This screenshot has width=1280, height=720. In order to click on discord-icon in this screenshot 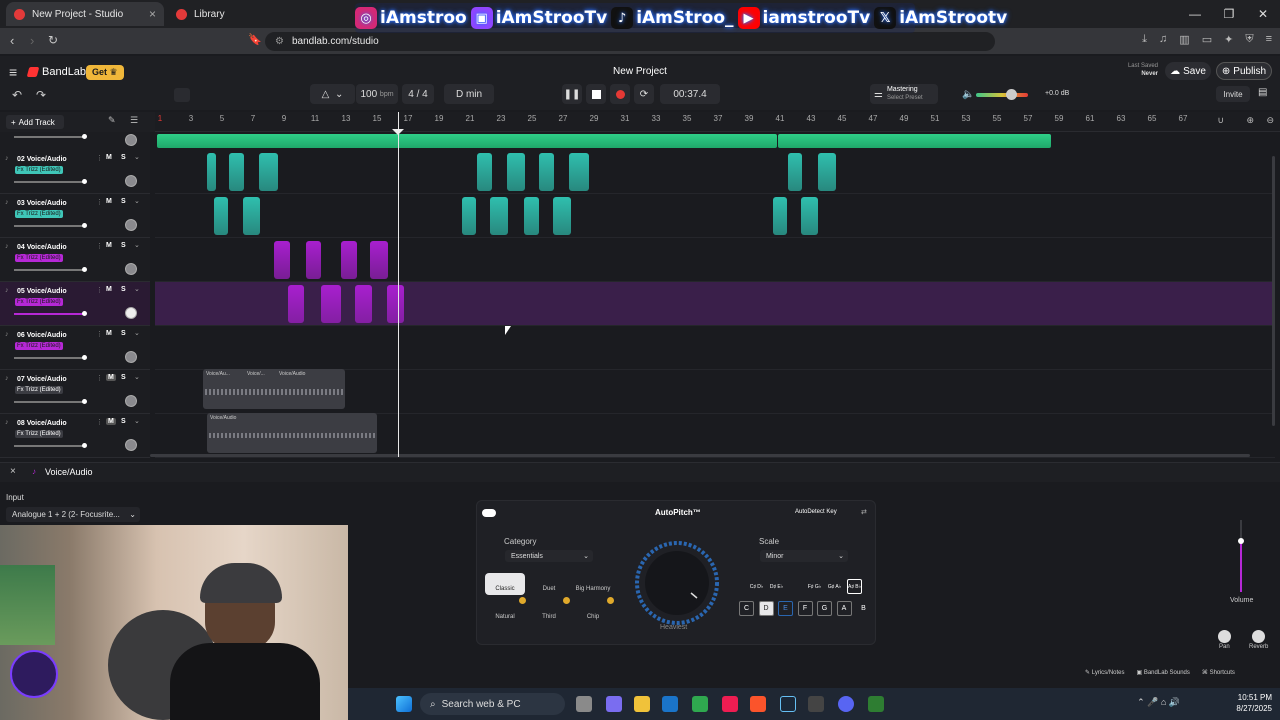, I will do `click(846, 704)`.